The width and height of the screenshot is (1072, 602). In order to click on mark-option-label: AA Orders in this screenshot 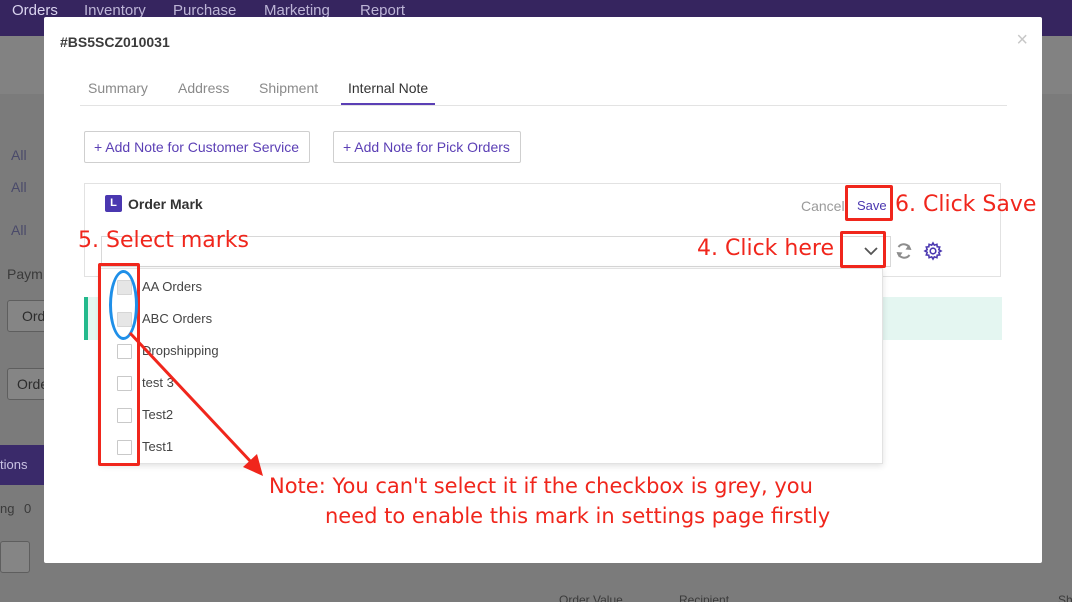, I will do `click(172, 286)`.